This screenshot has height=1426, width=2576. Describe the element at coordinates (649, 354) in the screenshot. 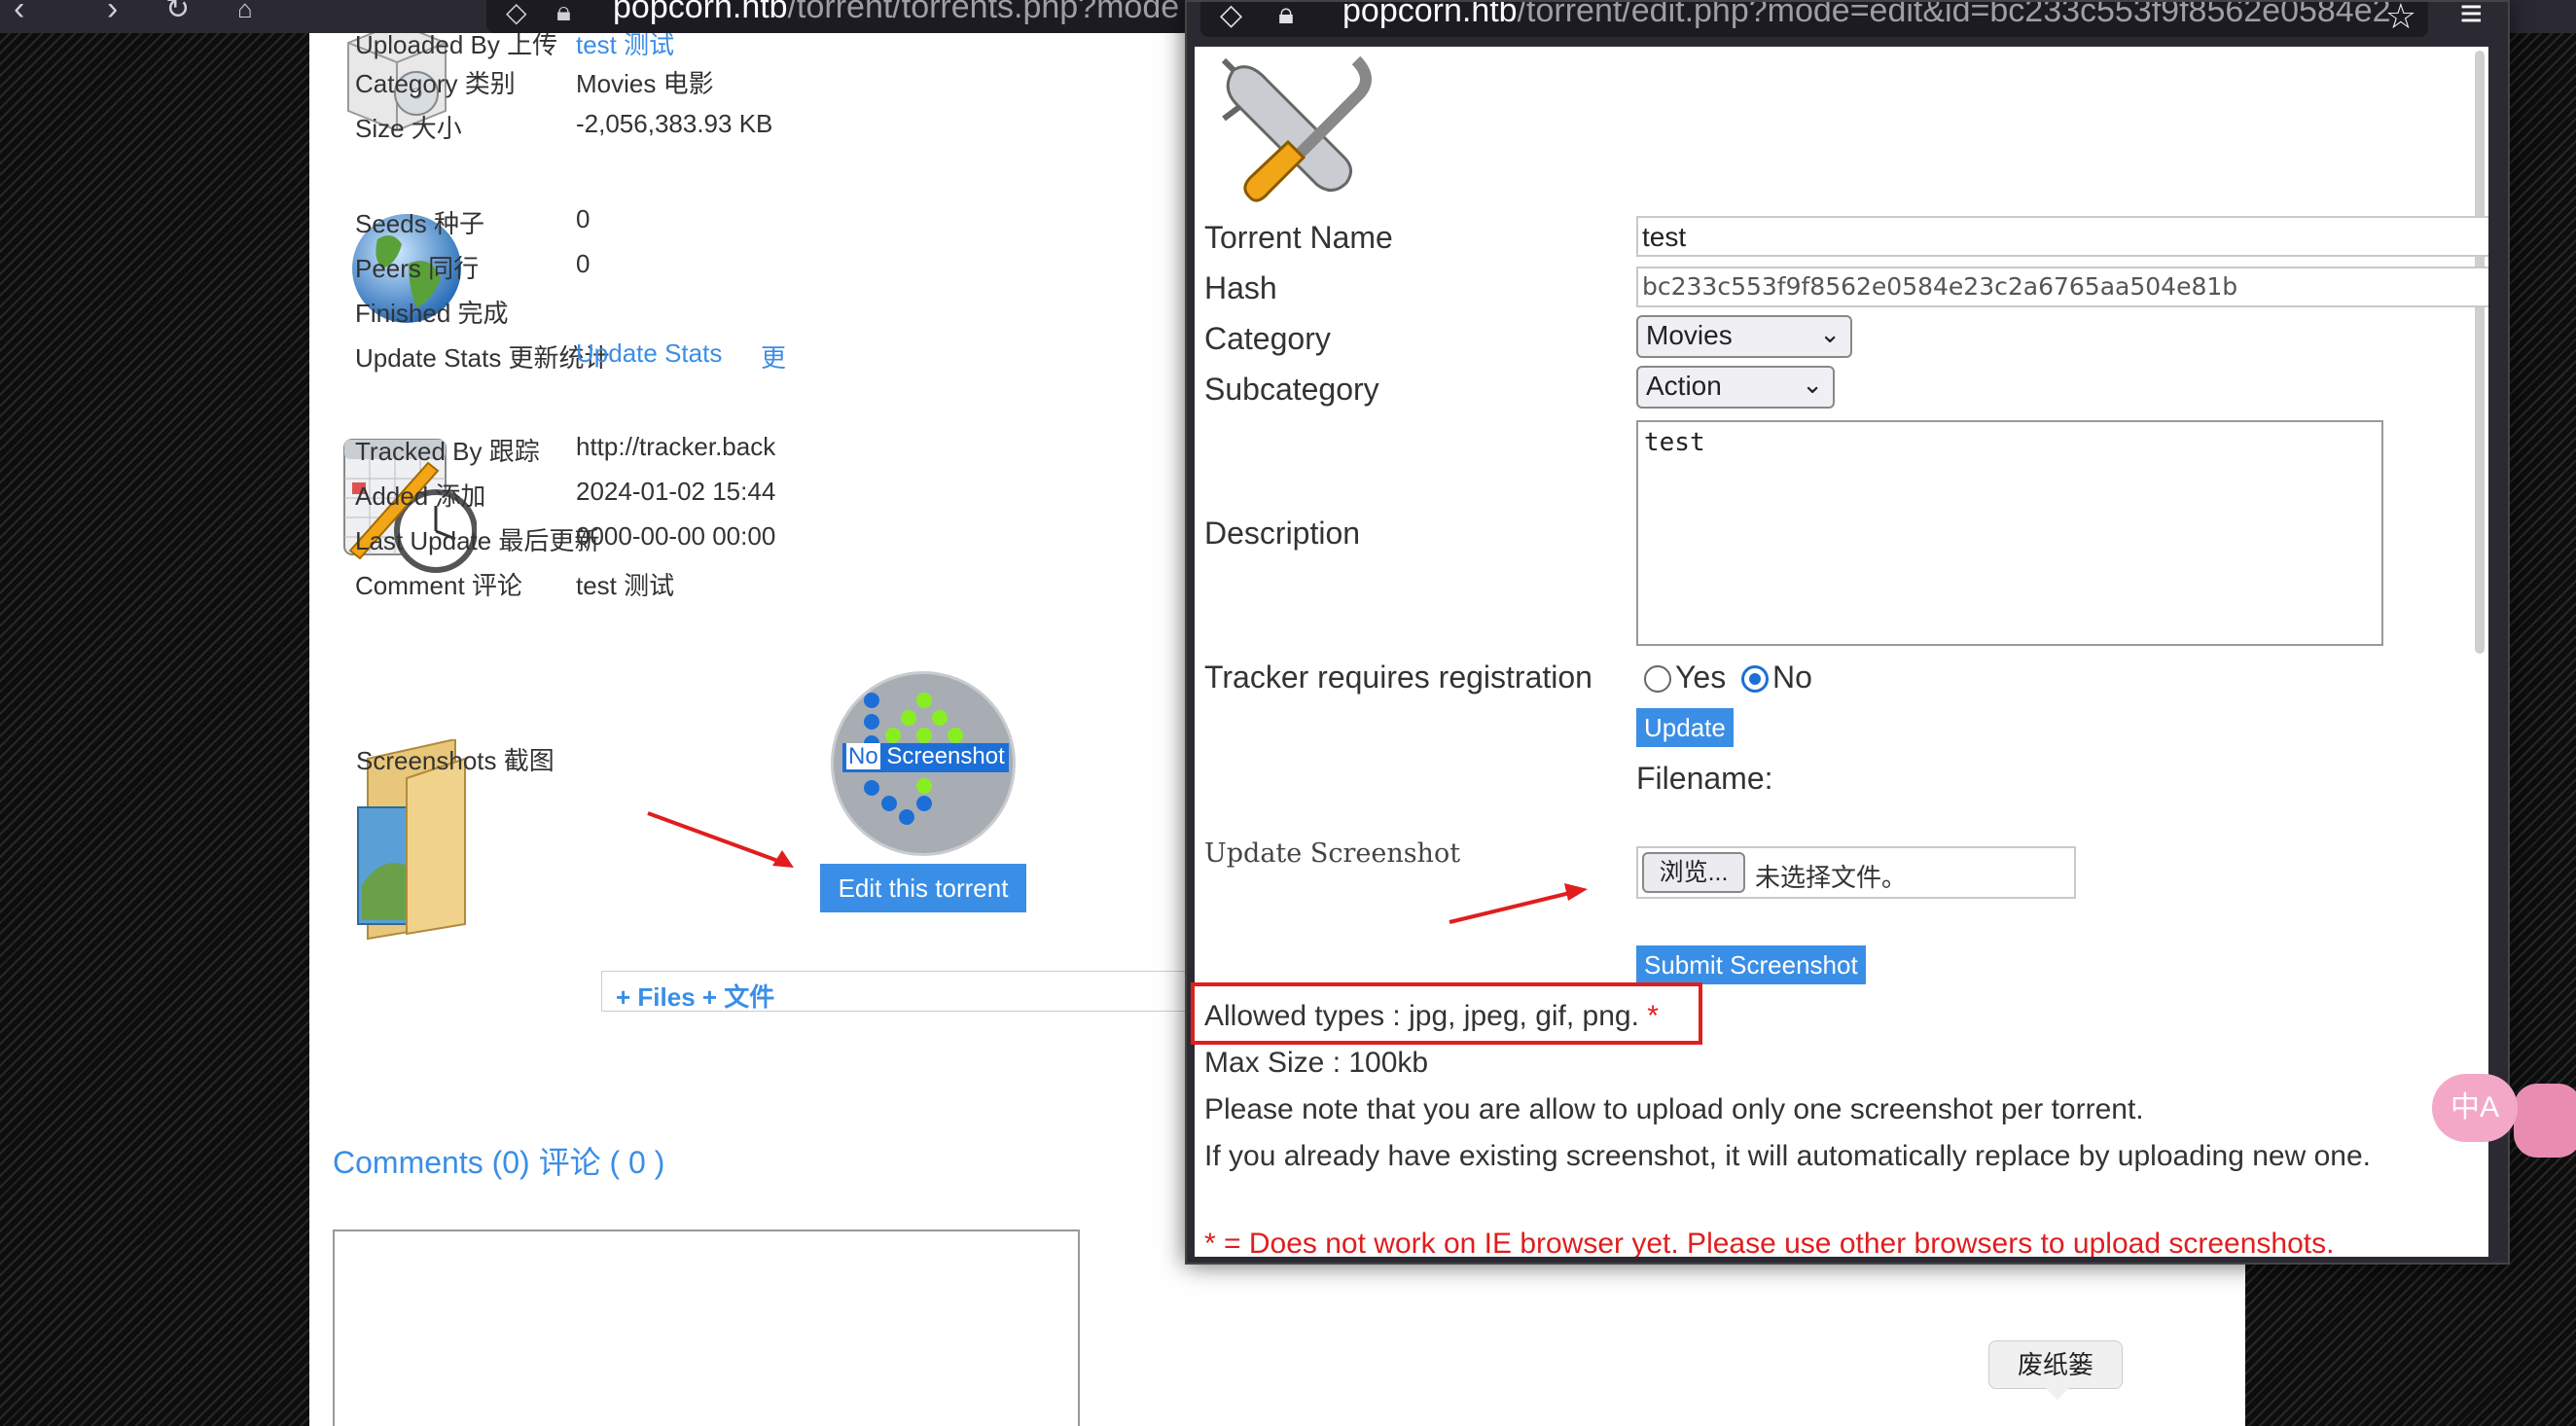

I see `update-stats-link: Update Stats` at that location.